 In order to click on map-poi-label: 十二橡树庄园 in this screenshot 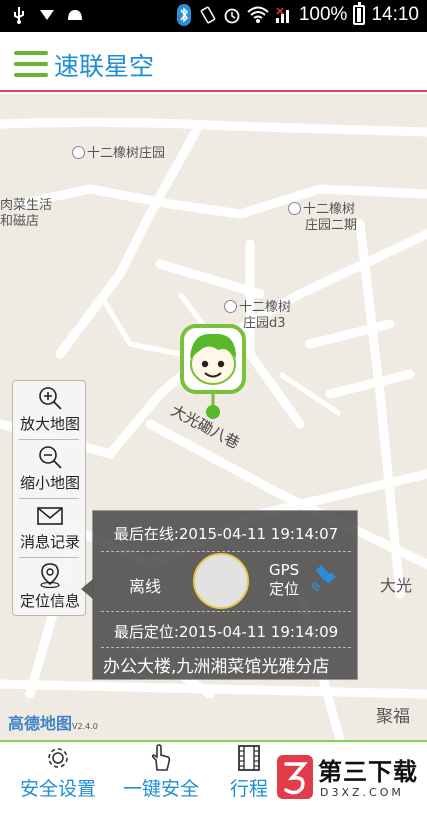, I will do `click(118, 153)`.